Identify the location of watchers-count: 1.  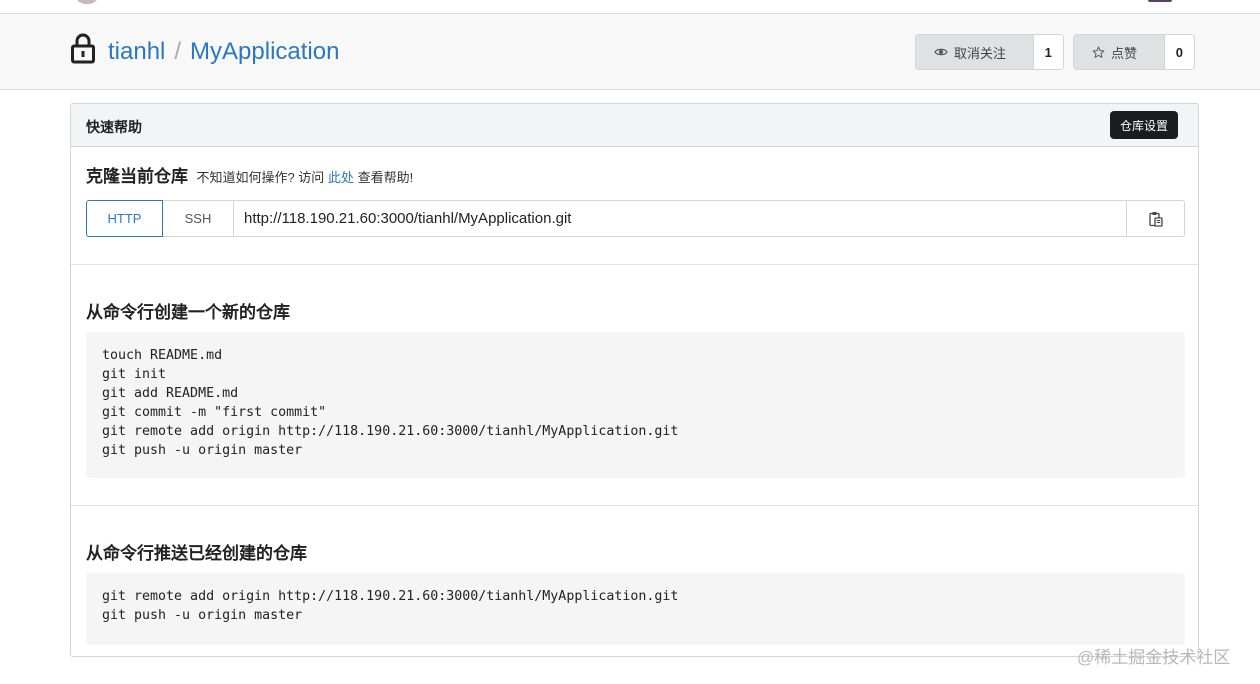
(1047, 52).